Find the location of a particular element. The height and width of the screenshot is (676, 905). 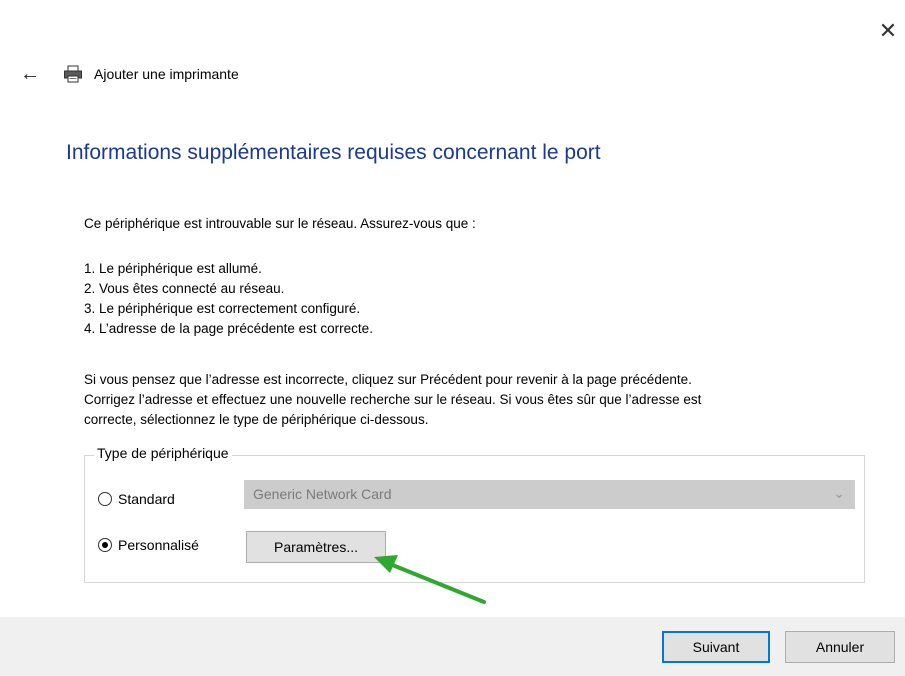

standard-device-value: Generic Network Card is located at coordinates (322, 494).